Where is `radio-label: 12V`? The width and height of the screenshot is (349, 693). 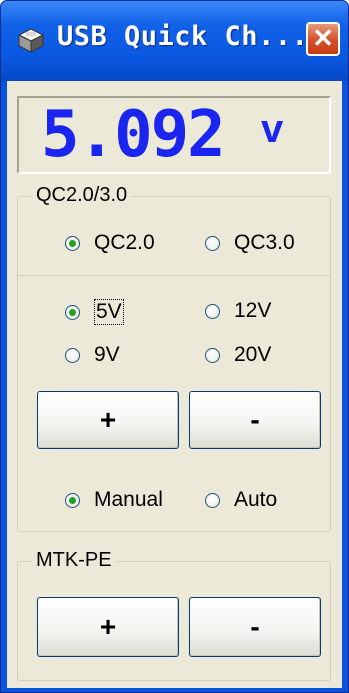
radio-label: 12V is located at coordinates (253, 310).